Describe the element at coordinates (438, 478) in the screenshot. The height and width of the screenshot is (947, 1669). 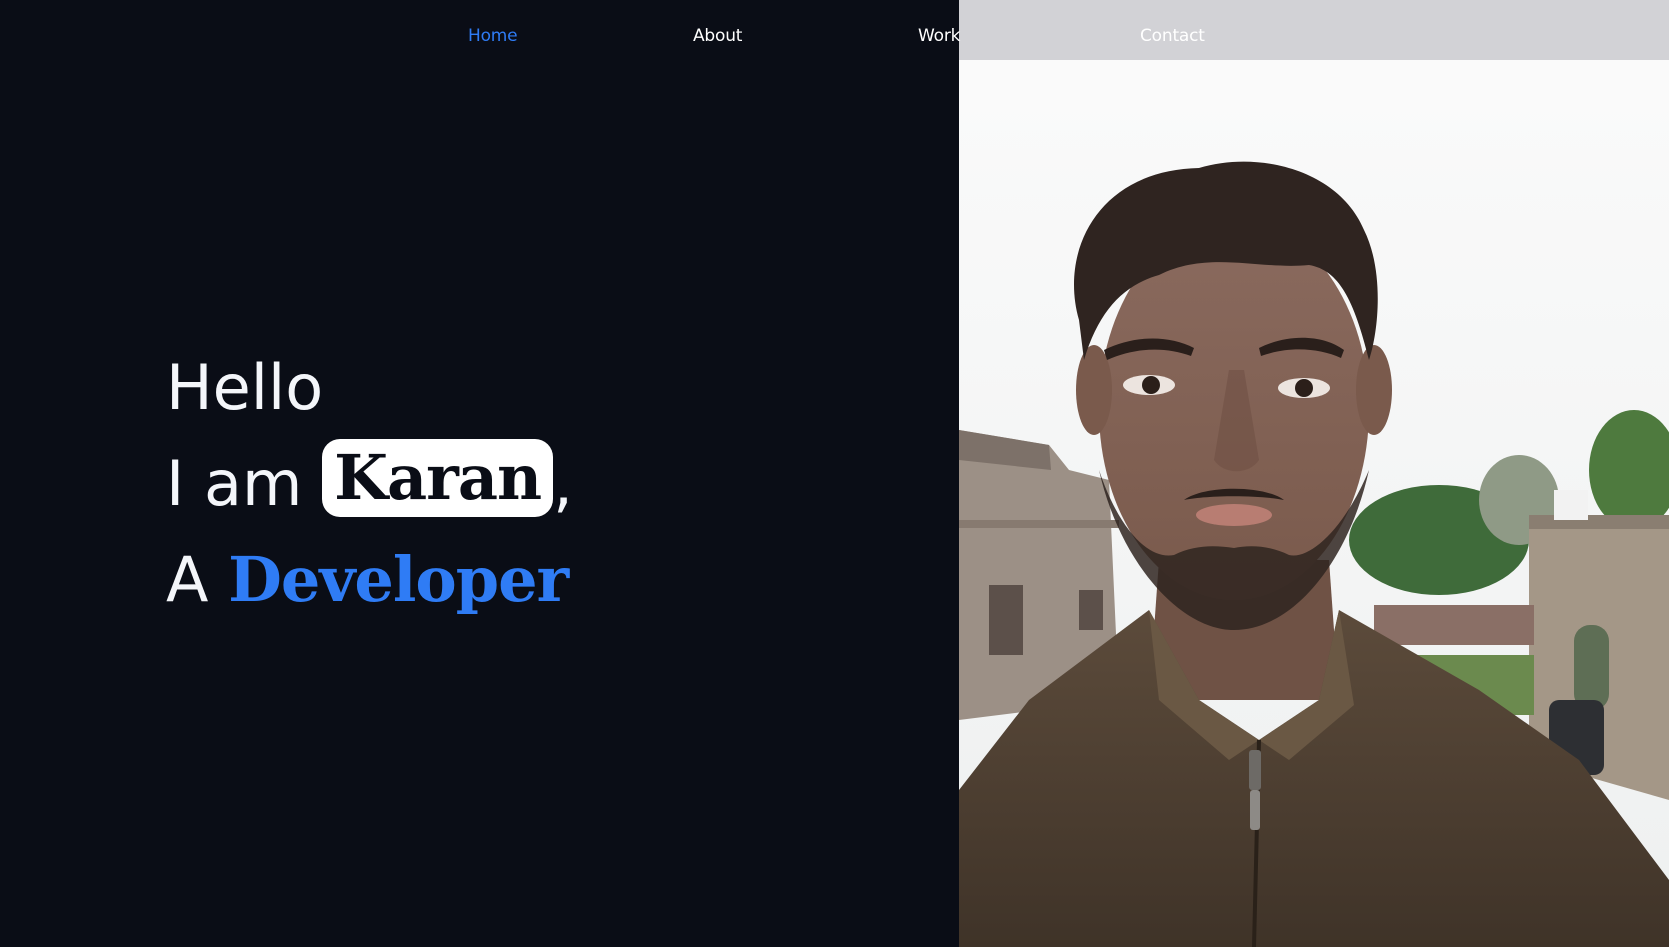
I see `name-highlight: Karan` at that location.